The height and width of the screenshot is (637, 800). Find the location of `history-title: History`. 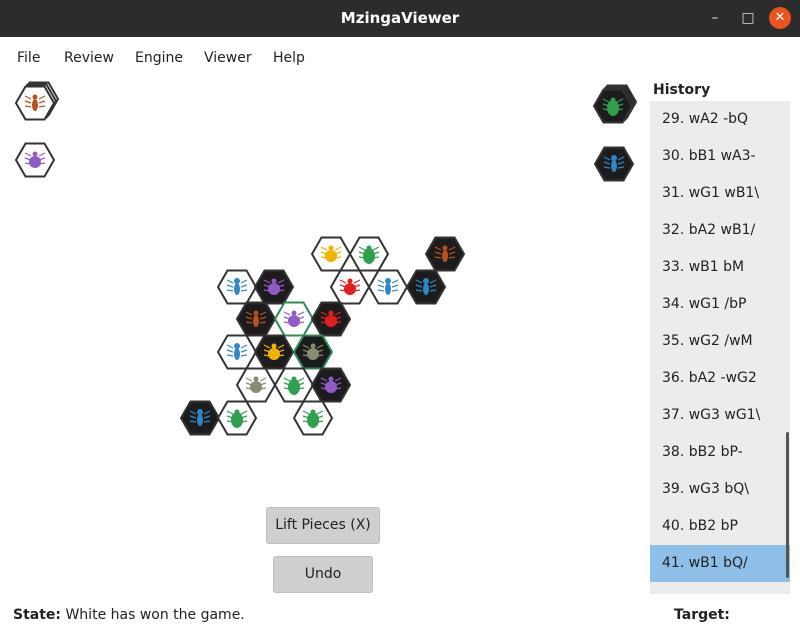

history-title: History is located at coordinates (682, 90).